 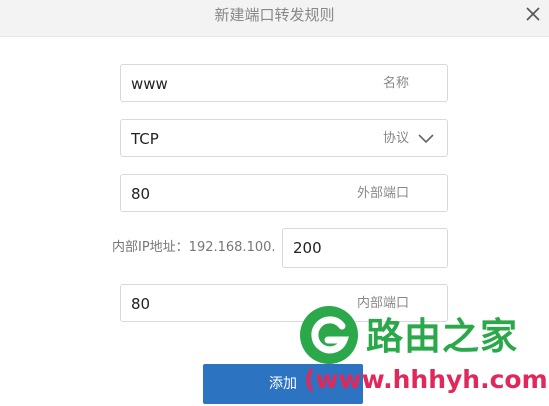 What do you see at coordinates (382, 193) in the screenshot?
I see `external-port-label: 外部端口` at bounding box center [382, 193].